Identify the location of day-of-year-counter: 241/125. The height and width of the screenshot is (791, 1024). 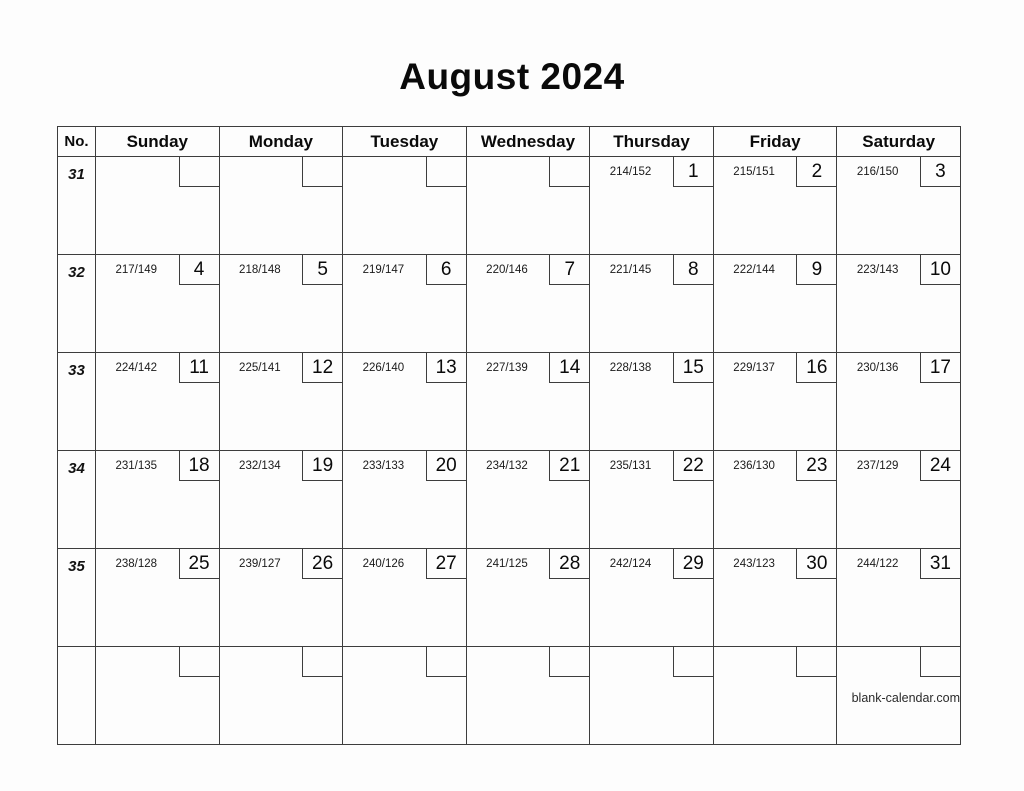
(507, 564).